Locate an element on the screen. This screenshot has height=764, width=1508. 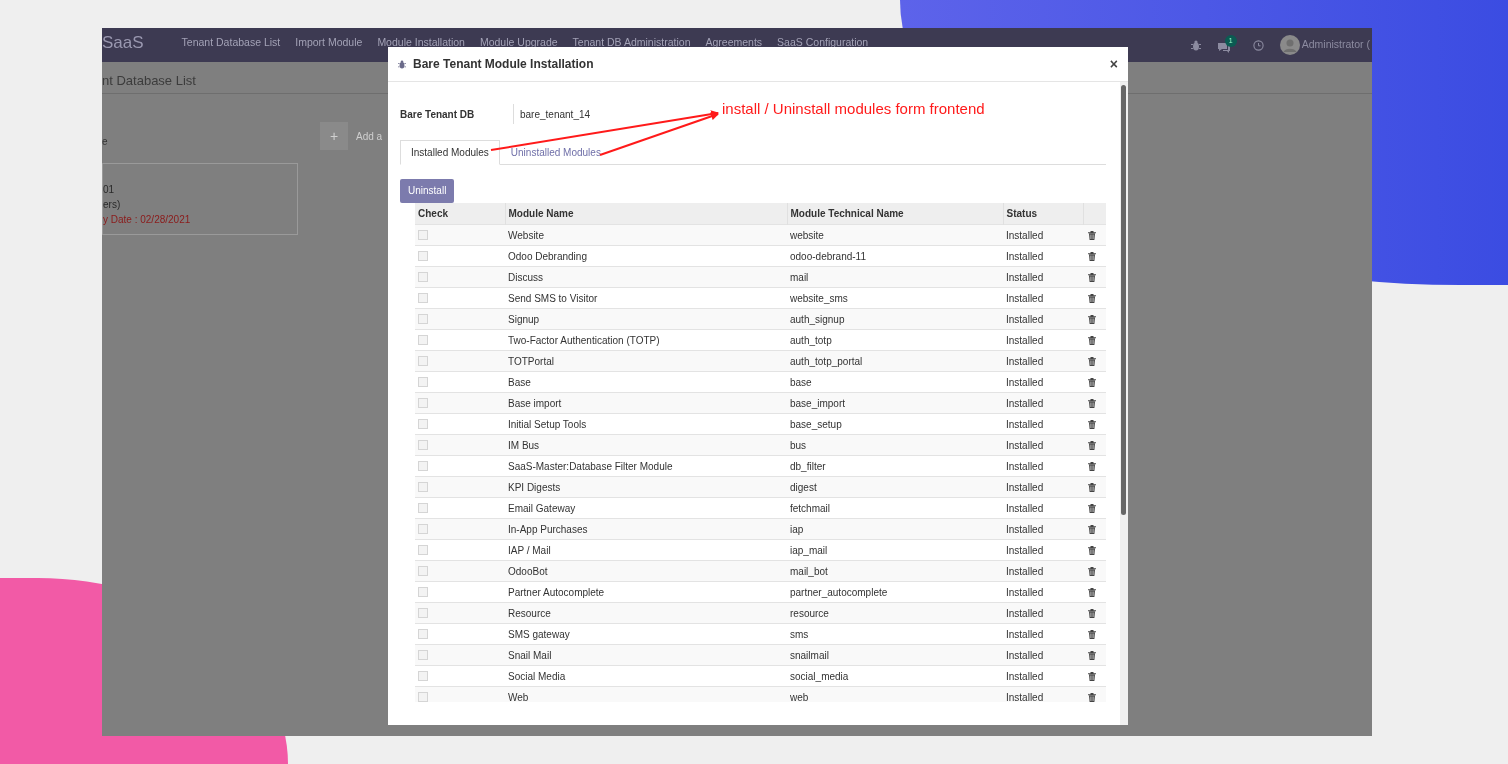
nav-link: Import Module is located at coordinates (329, 42).